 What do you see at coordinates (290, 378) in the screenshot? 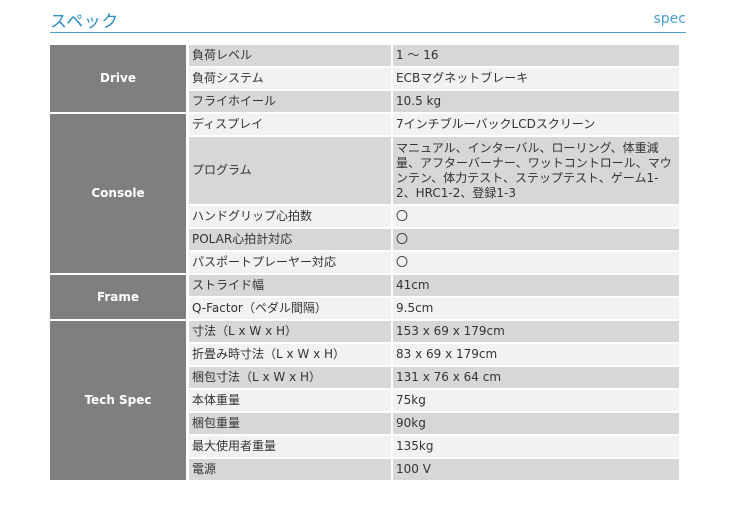
I see `spec-label: 梱包寸法（L x W x H）` at bounding box center [290, 378].